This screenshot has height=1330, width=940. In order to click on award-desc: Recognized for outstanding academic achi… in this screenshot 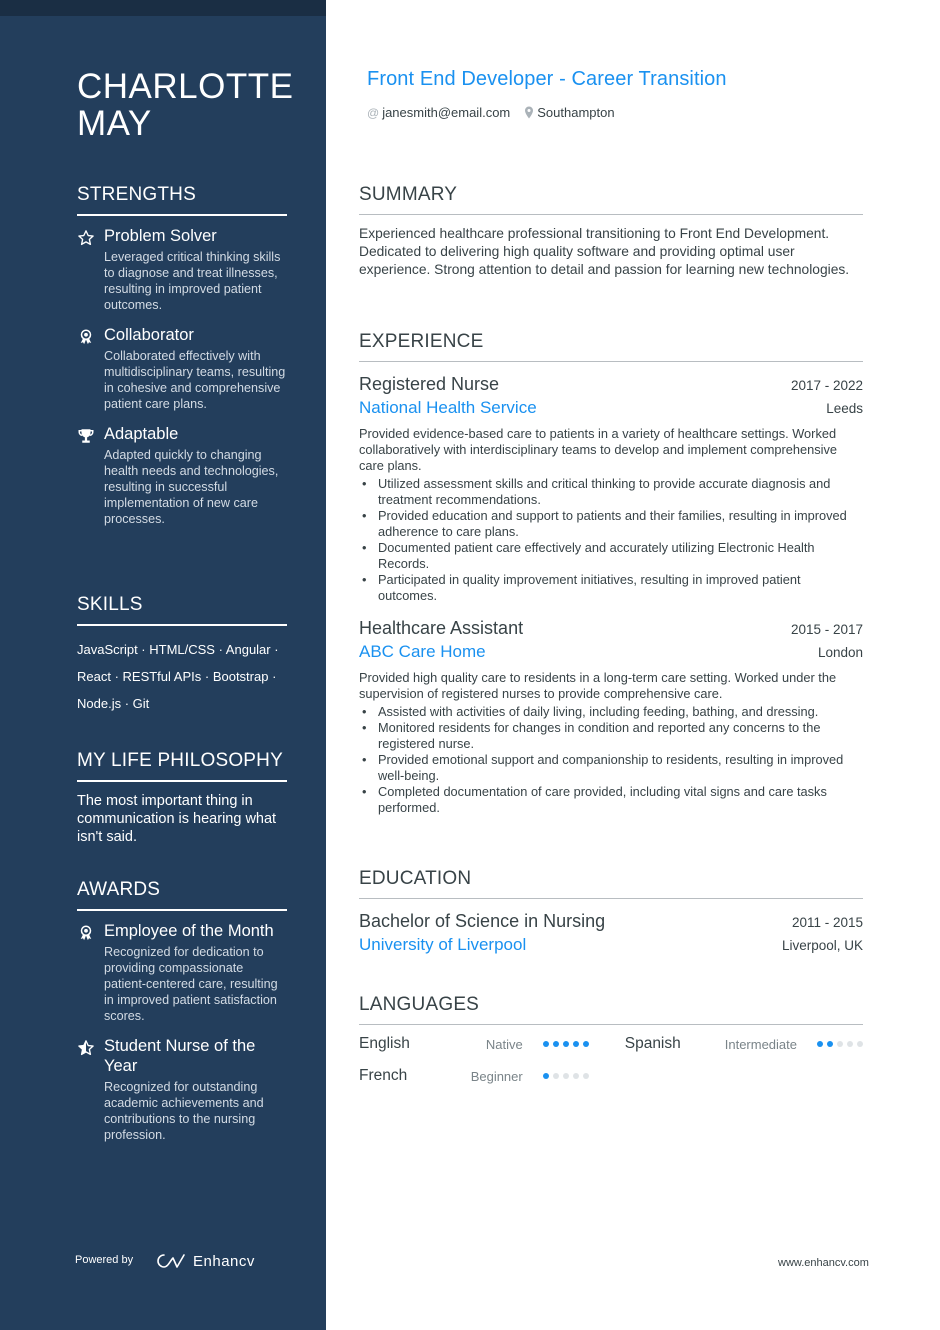, I will do `click(184, 1111)`.